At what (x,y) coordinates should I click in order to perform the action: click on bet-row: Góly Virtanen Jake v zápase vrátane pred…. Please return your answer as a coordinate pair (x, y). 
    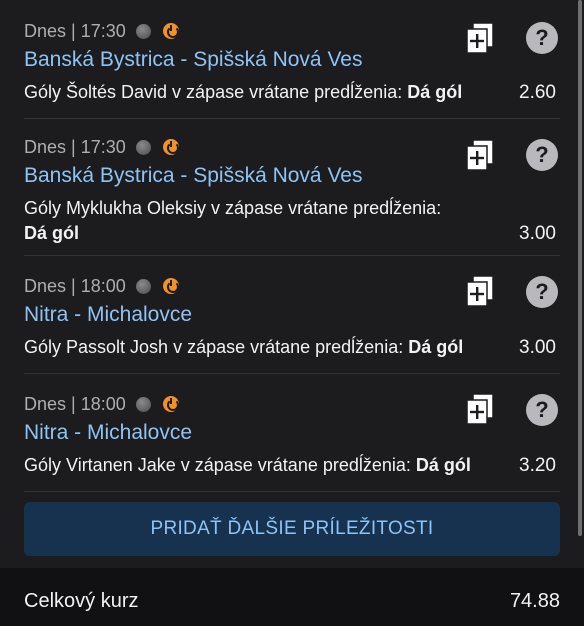
    Looking at the image, I should click on (292, 465).